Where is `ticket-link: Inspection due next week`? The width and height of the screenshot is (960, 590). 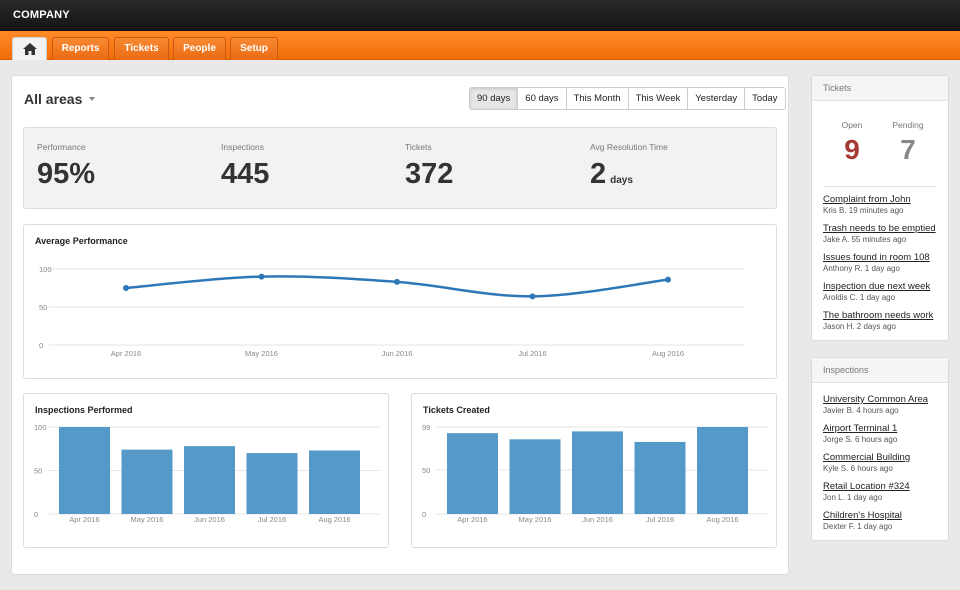
ticket-link: Inspection due next week is located at coordinates (879, 287).